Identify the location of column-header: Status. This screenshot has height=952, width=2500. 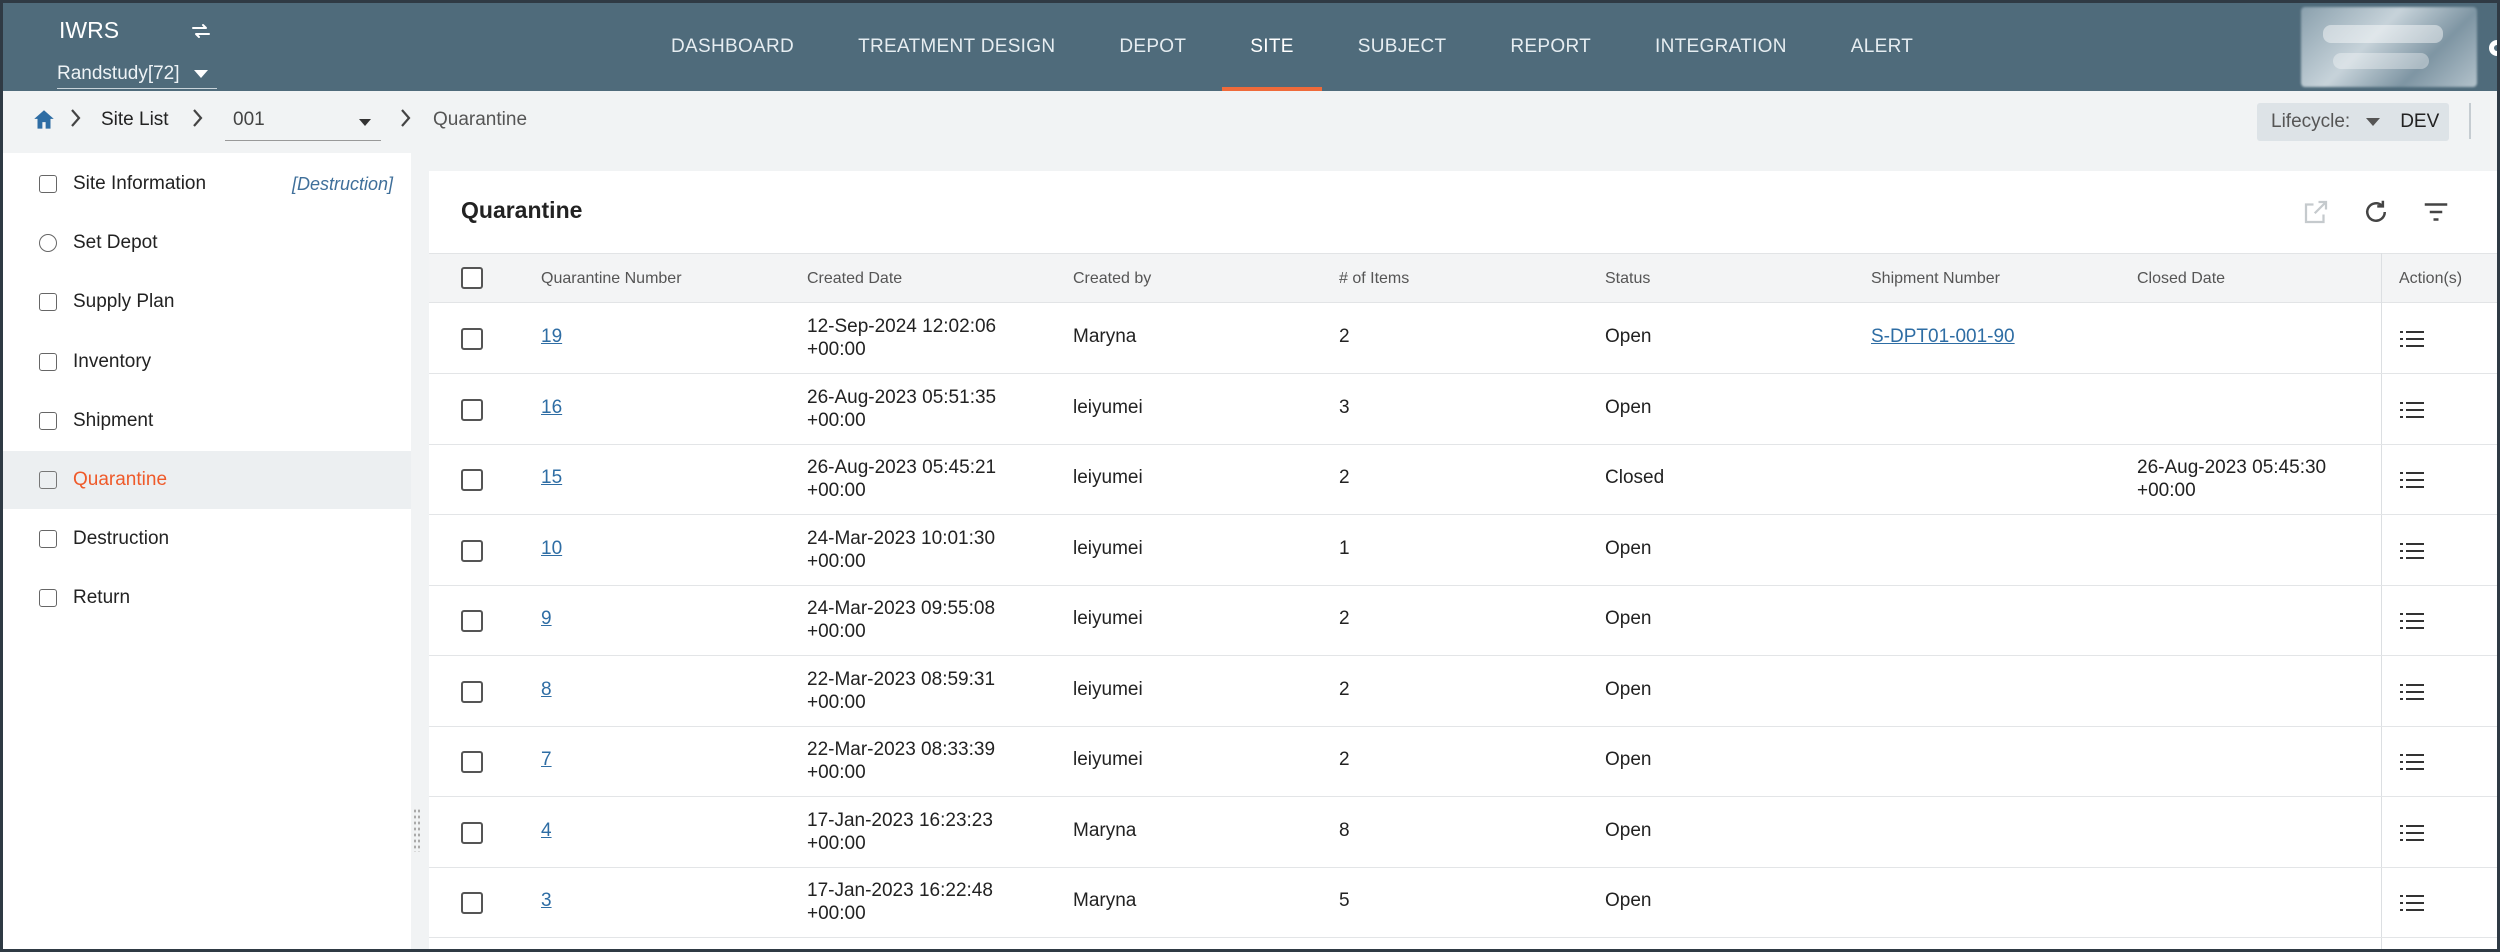
(1627, 279).